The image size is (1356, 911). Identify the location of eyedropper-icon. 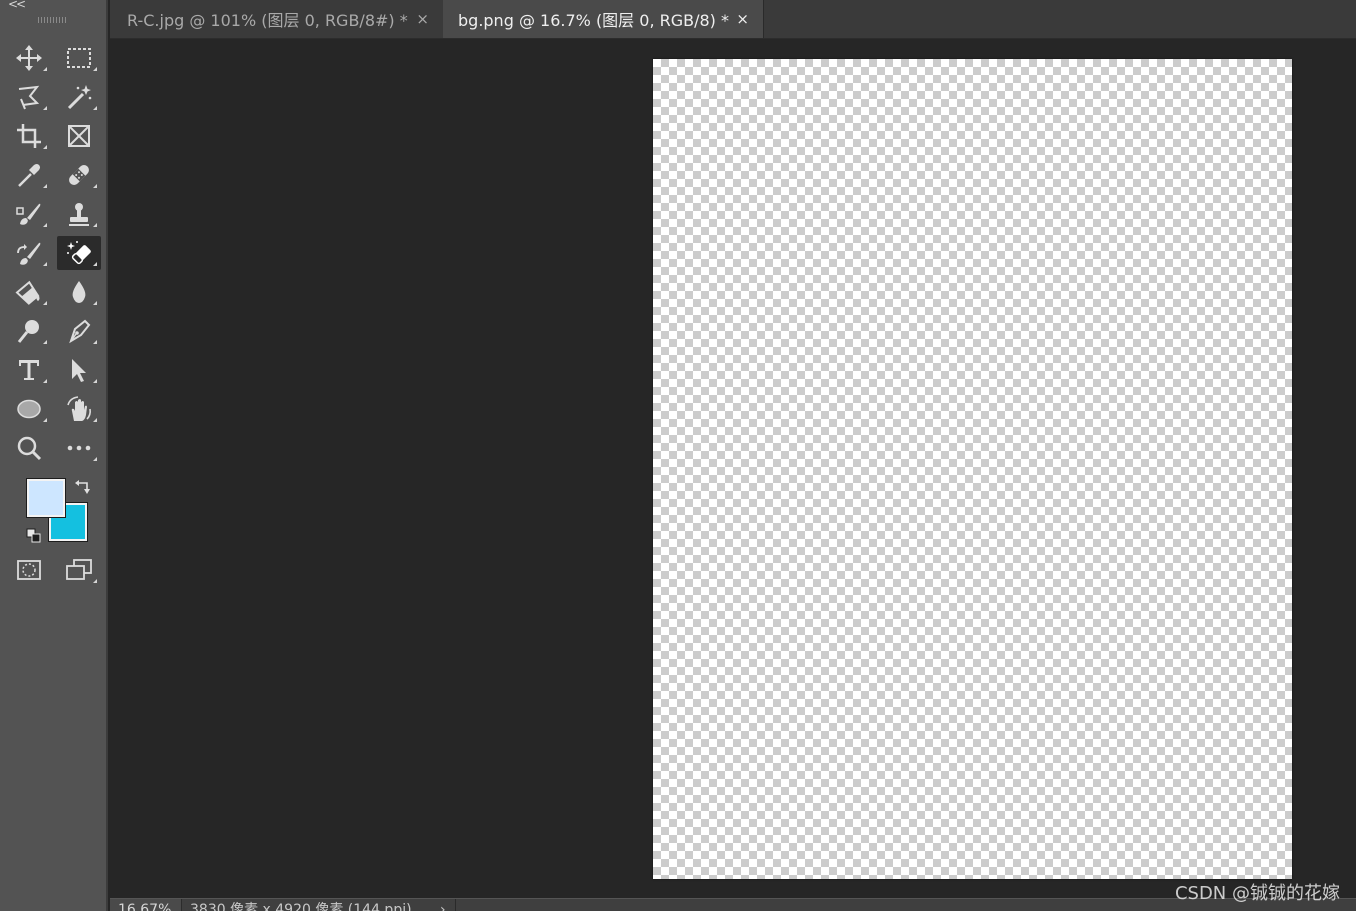
(29, 175).